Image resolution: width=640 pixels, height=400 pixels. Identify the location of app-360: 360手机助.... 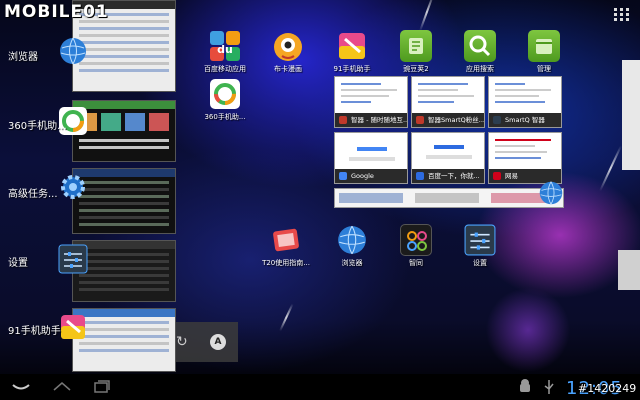
(225, 100).